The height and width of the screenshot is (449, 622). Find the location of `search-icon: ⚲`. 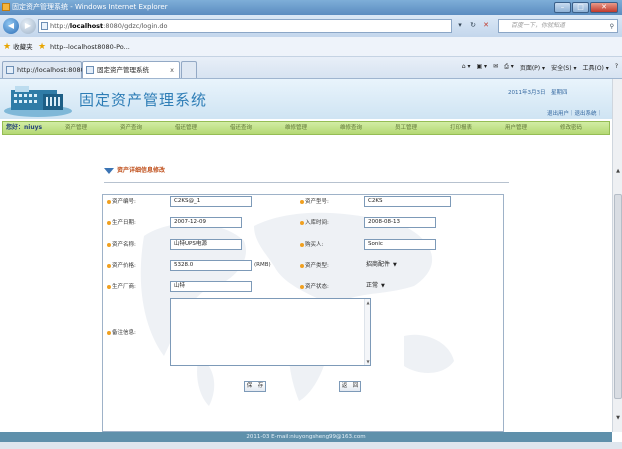

search-icon: ⚲ is located at coordinates (612, 27).